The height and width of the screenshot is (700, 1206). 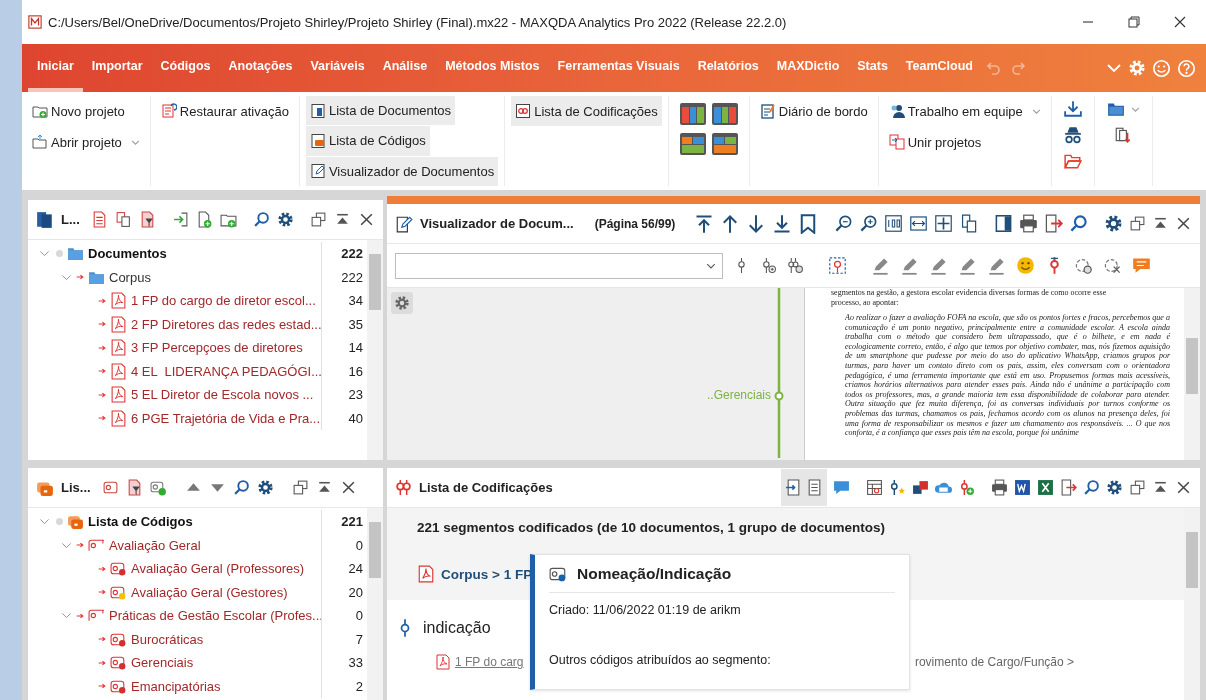 I want to click on page-icon, so click(x=968, y=223).